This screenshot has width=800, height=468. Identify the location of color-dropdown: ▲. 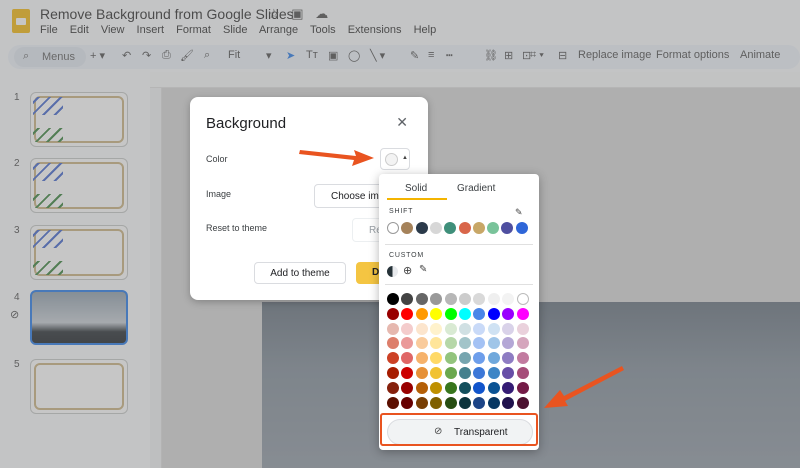
(395, 159).